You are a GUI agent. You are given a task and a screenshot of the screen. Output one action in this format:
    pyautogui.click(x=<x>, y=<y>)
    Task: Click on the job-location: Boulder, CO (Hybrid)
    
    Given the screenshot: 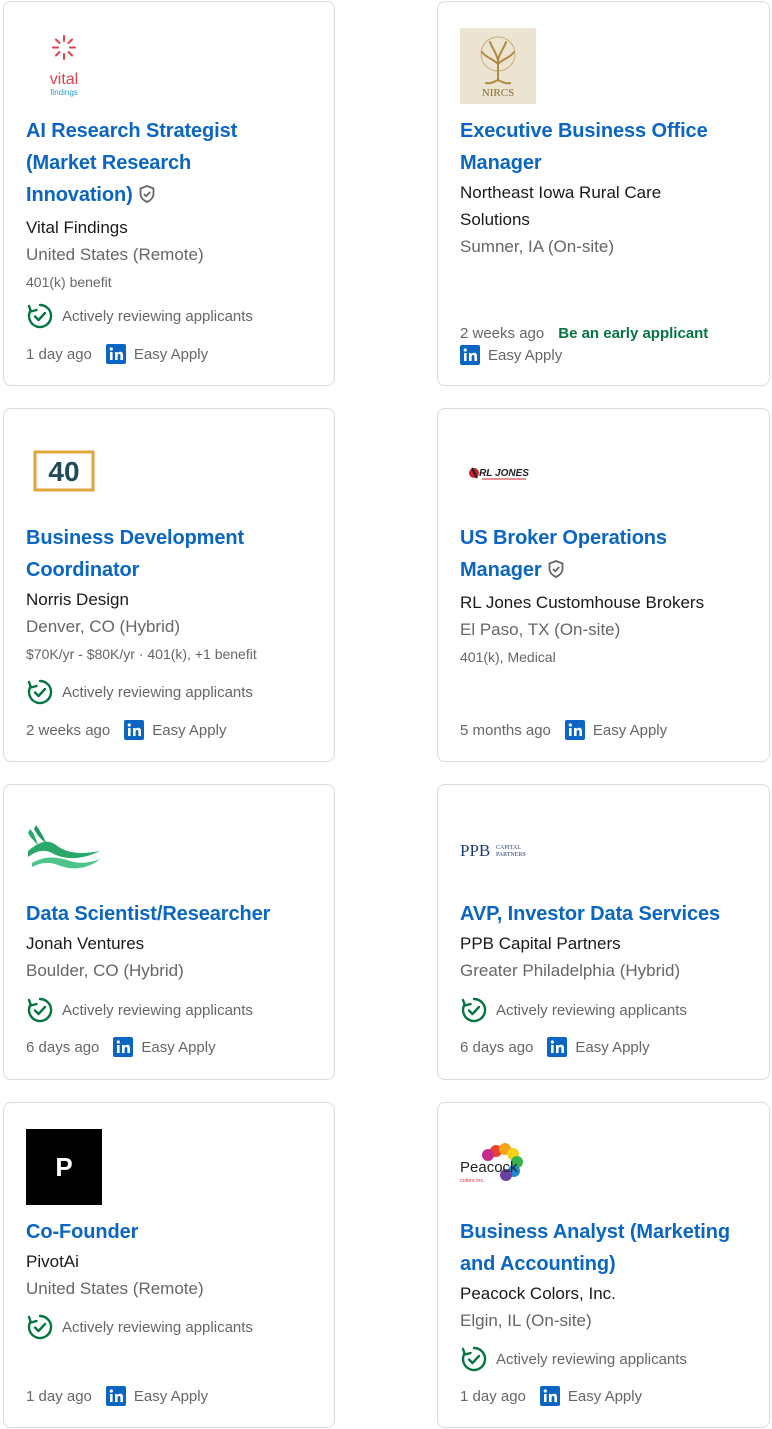 What is the action you would take?
    pyautogui.click(x=105, y=970)
    